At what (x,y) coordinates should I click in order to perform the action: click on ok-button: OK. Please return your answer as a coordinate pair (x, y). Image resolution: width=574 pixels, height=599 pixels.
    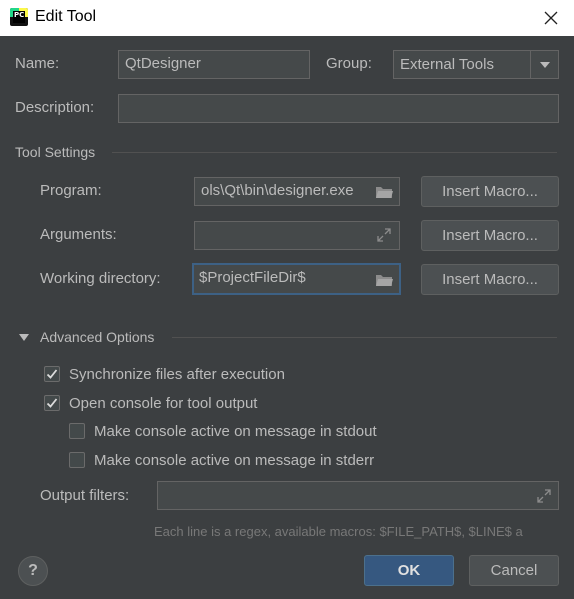
    Looking at the image, I should click on (409, 570).